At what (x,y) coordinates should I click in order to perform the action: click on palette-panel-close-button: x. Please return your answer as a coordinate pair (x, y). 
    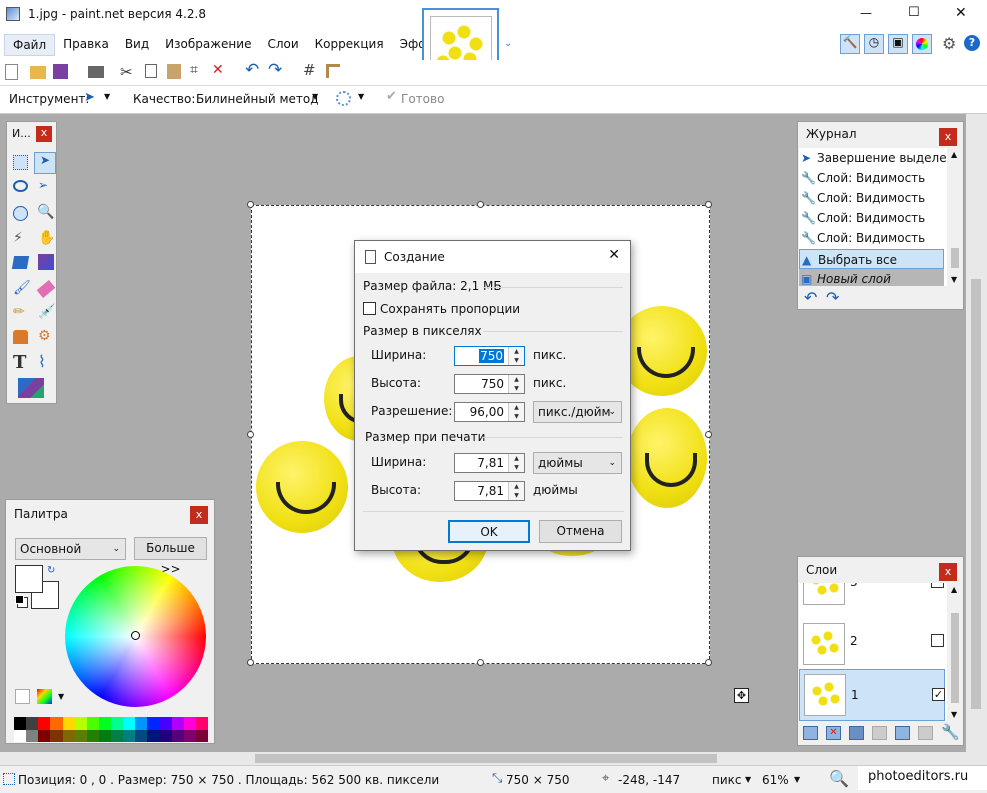
    Looking at the image, I should click on (199, 515).